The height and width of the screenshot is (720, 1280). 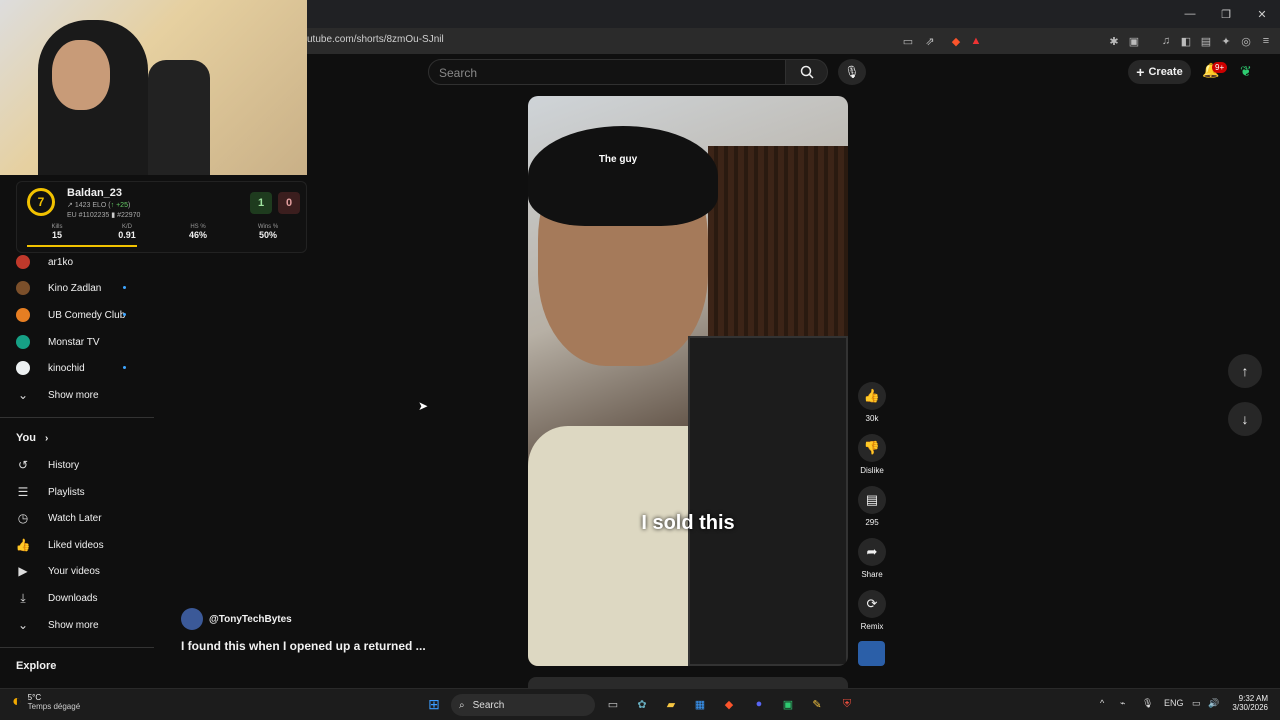 What do you see at coordinates (90, 205) in the screenshot?
I see `elo-value: 1423 ELO` at bounding box center [90, 205].